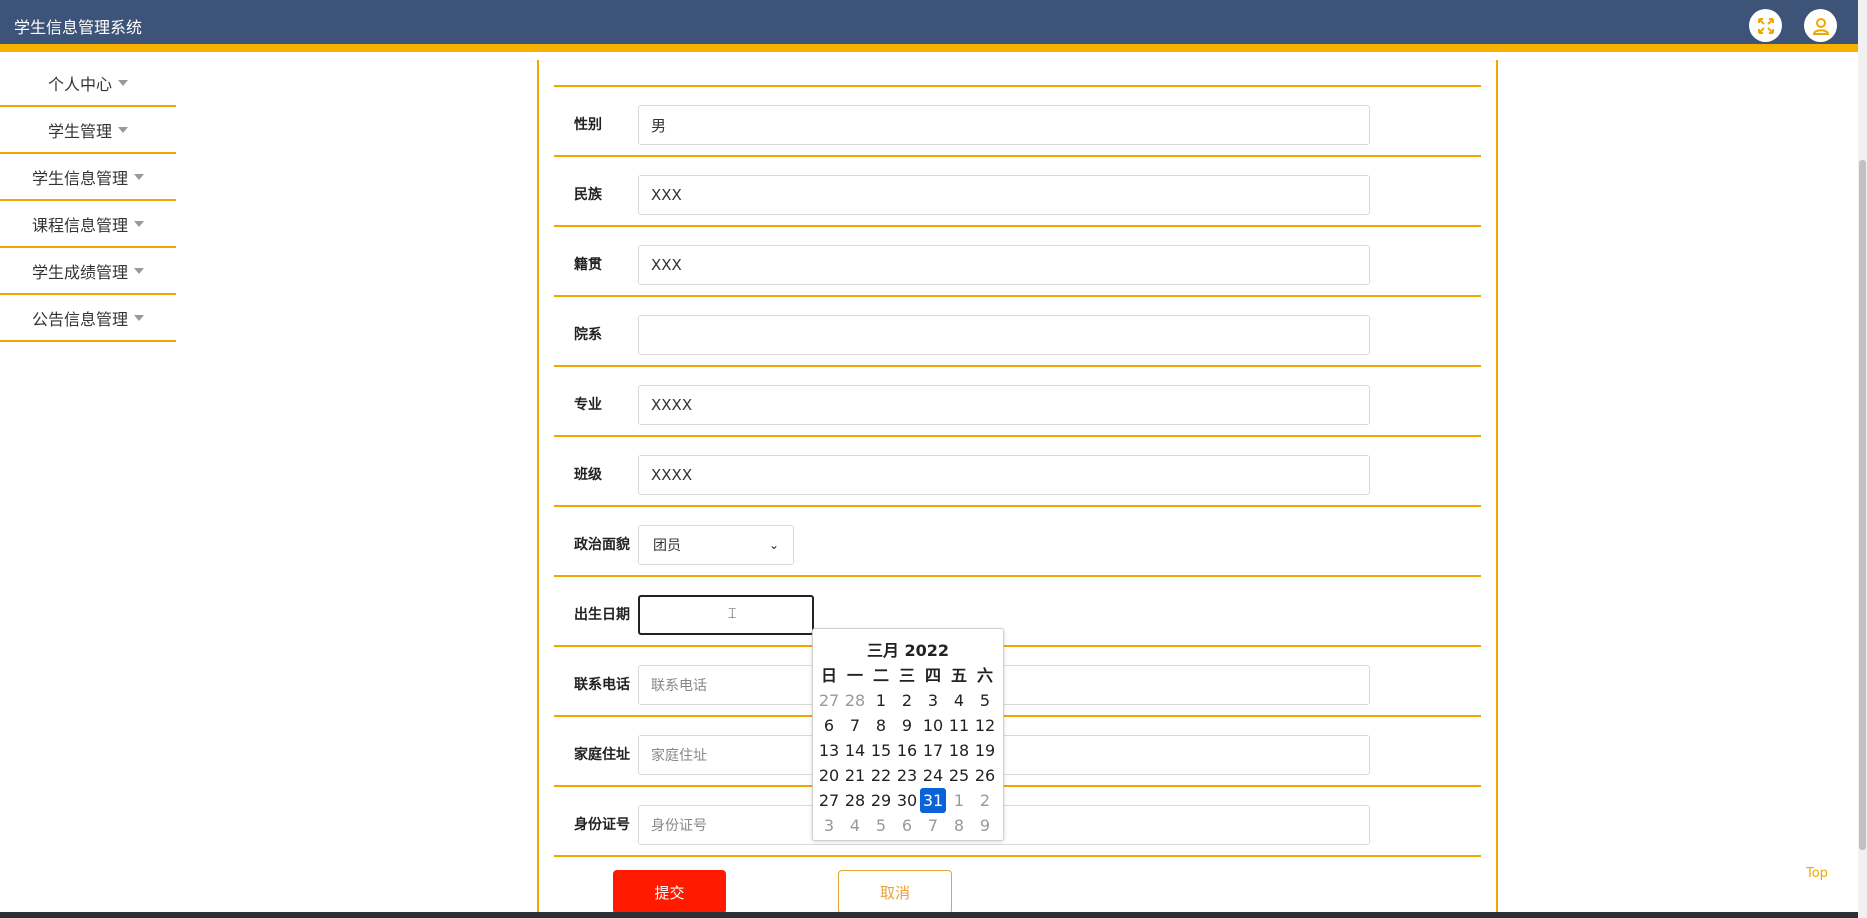  I want to click on phone-label: 联系电话, so click(602, 685).